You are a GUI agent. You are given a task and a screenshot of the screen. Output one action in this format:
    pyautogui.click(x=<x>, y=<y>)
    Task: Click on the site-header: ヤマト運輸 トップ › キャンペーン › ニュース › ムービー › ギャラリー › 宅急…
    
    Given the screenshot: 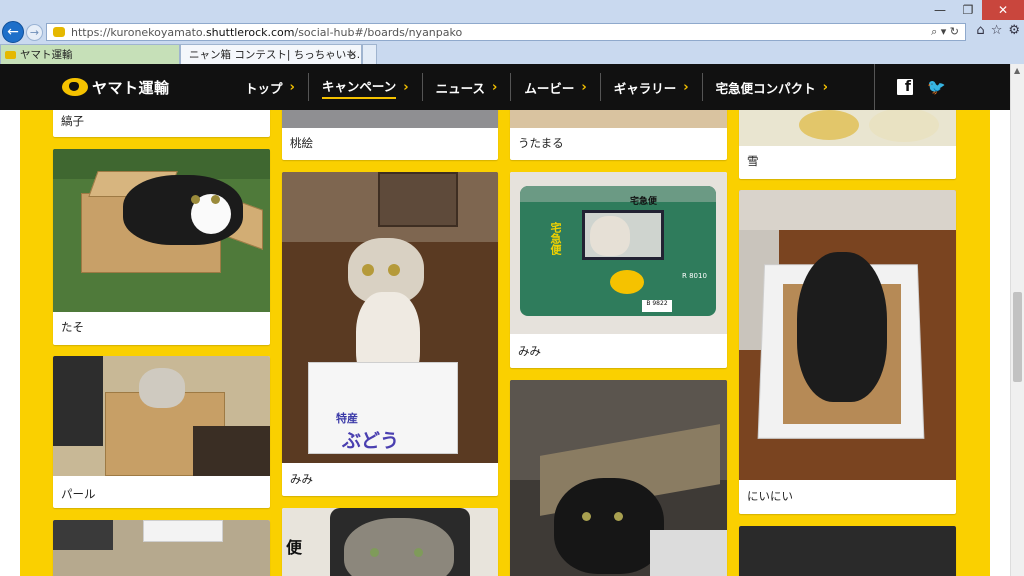 What is the action you would take?
    pyautogui.click(x=505, y=87)
    